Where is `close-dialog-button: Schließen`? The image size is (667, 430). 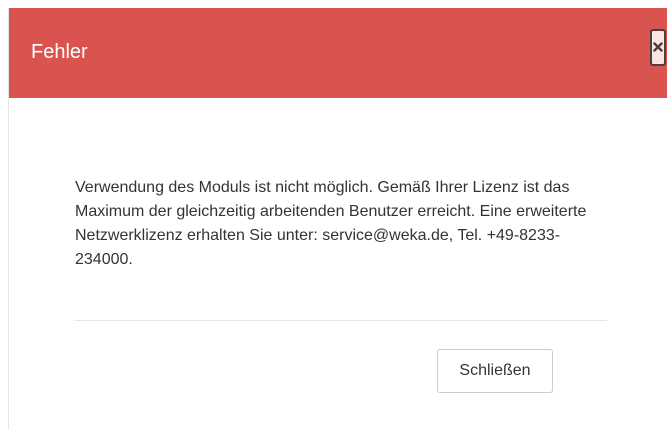
close-dialog-button: Schließen is located at coordinates (495, 371).